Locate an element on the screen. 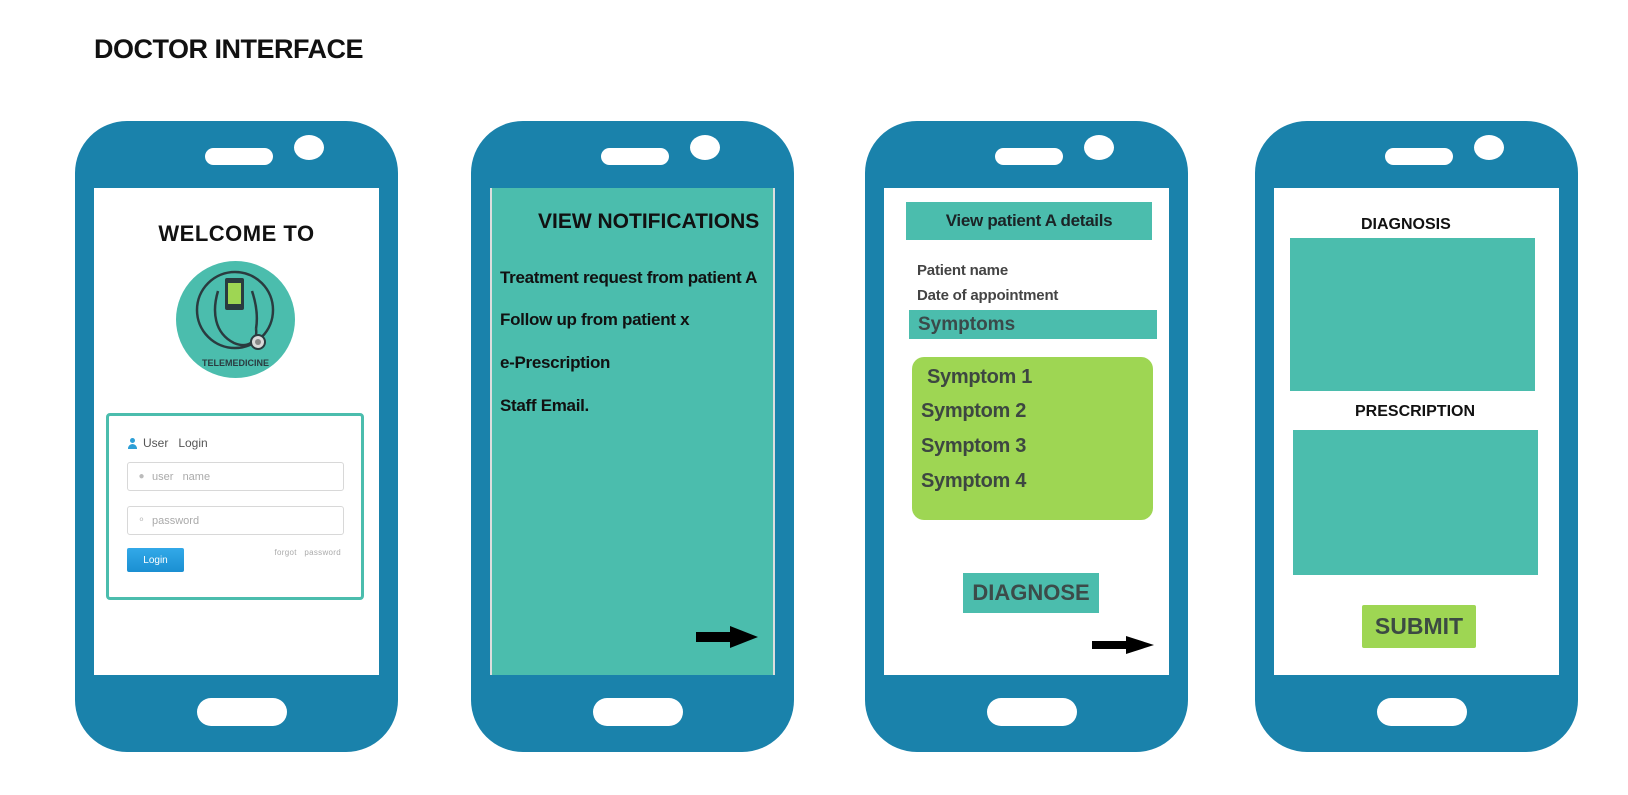  symptom-item: Symptom 3 is located at coordinates (974, 446).